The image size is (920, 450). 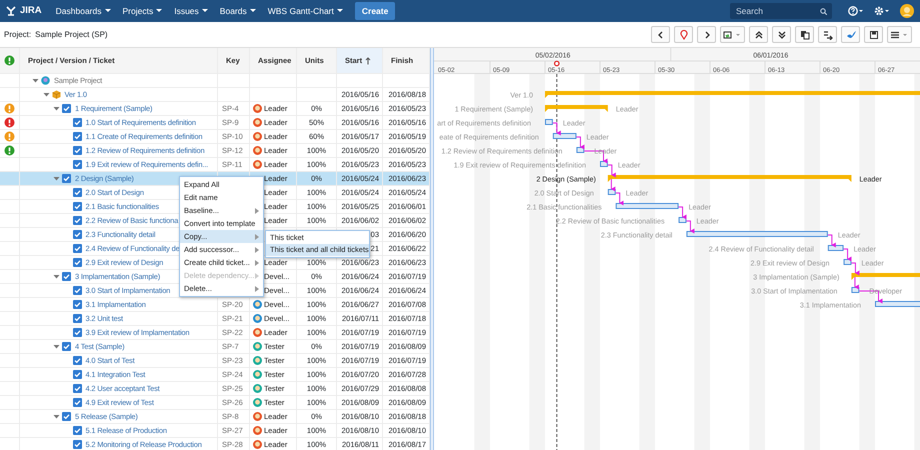 What do you see at coordinates (71, 34) in the screenshot?
I see `project-name: Sample Project (SP)` at bounding box center [71, 34].